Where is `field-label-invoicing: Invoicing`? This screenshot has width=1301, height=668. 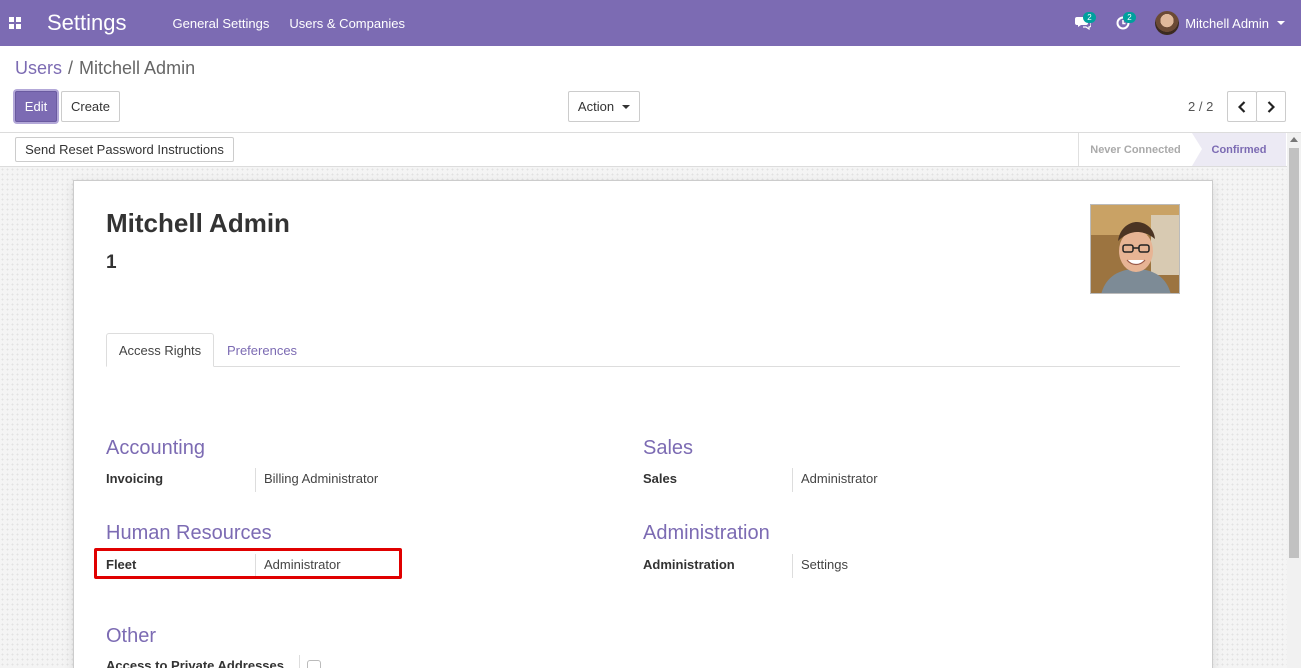 field-label-invoicing: Invoicing is located at coordinates (135, 478).